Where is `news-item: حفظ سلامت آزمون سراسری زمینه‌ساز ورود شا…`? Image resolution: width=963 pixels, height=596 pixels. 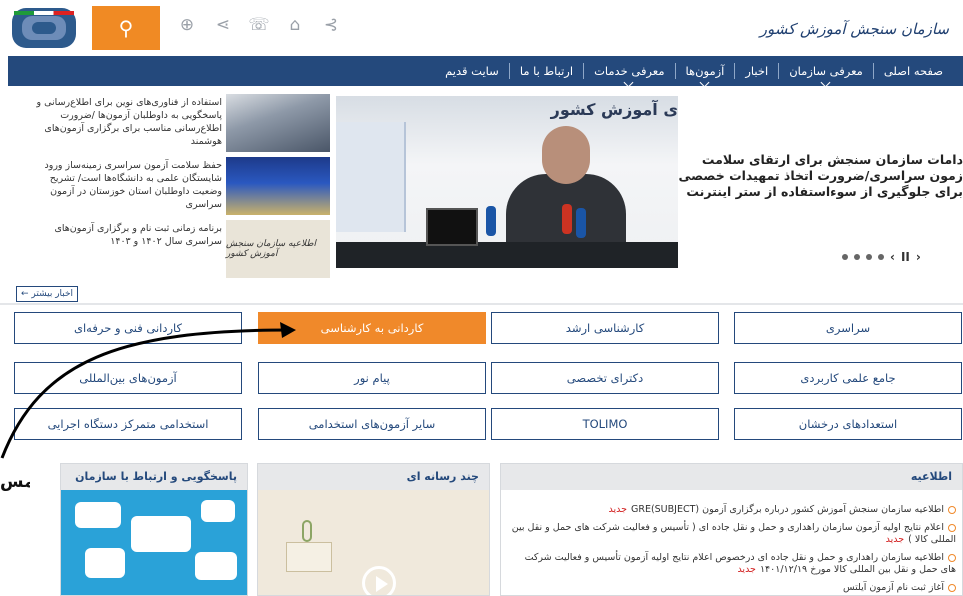 news-item: حفظ سلامت آزمون سراسری زمینه‌ساز ورود شا… is located at coordinates (180, 187).